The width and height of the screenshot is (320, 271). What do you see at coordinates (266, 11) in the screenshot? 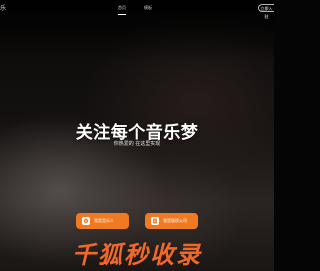
I see `join-button: 立即入驻` at bounding box center [266, 11].